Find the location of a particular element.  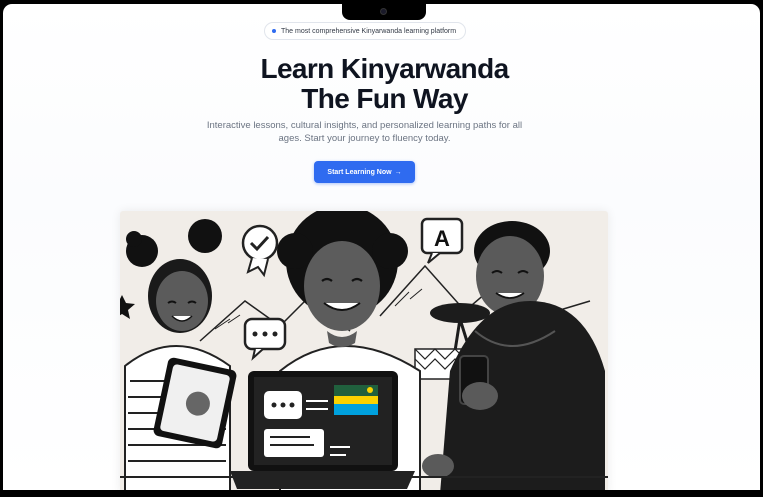

rwanda-flag-icon is located at coordinates (356, 400).